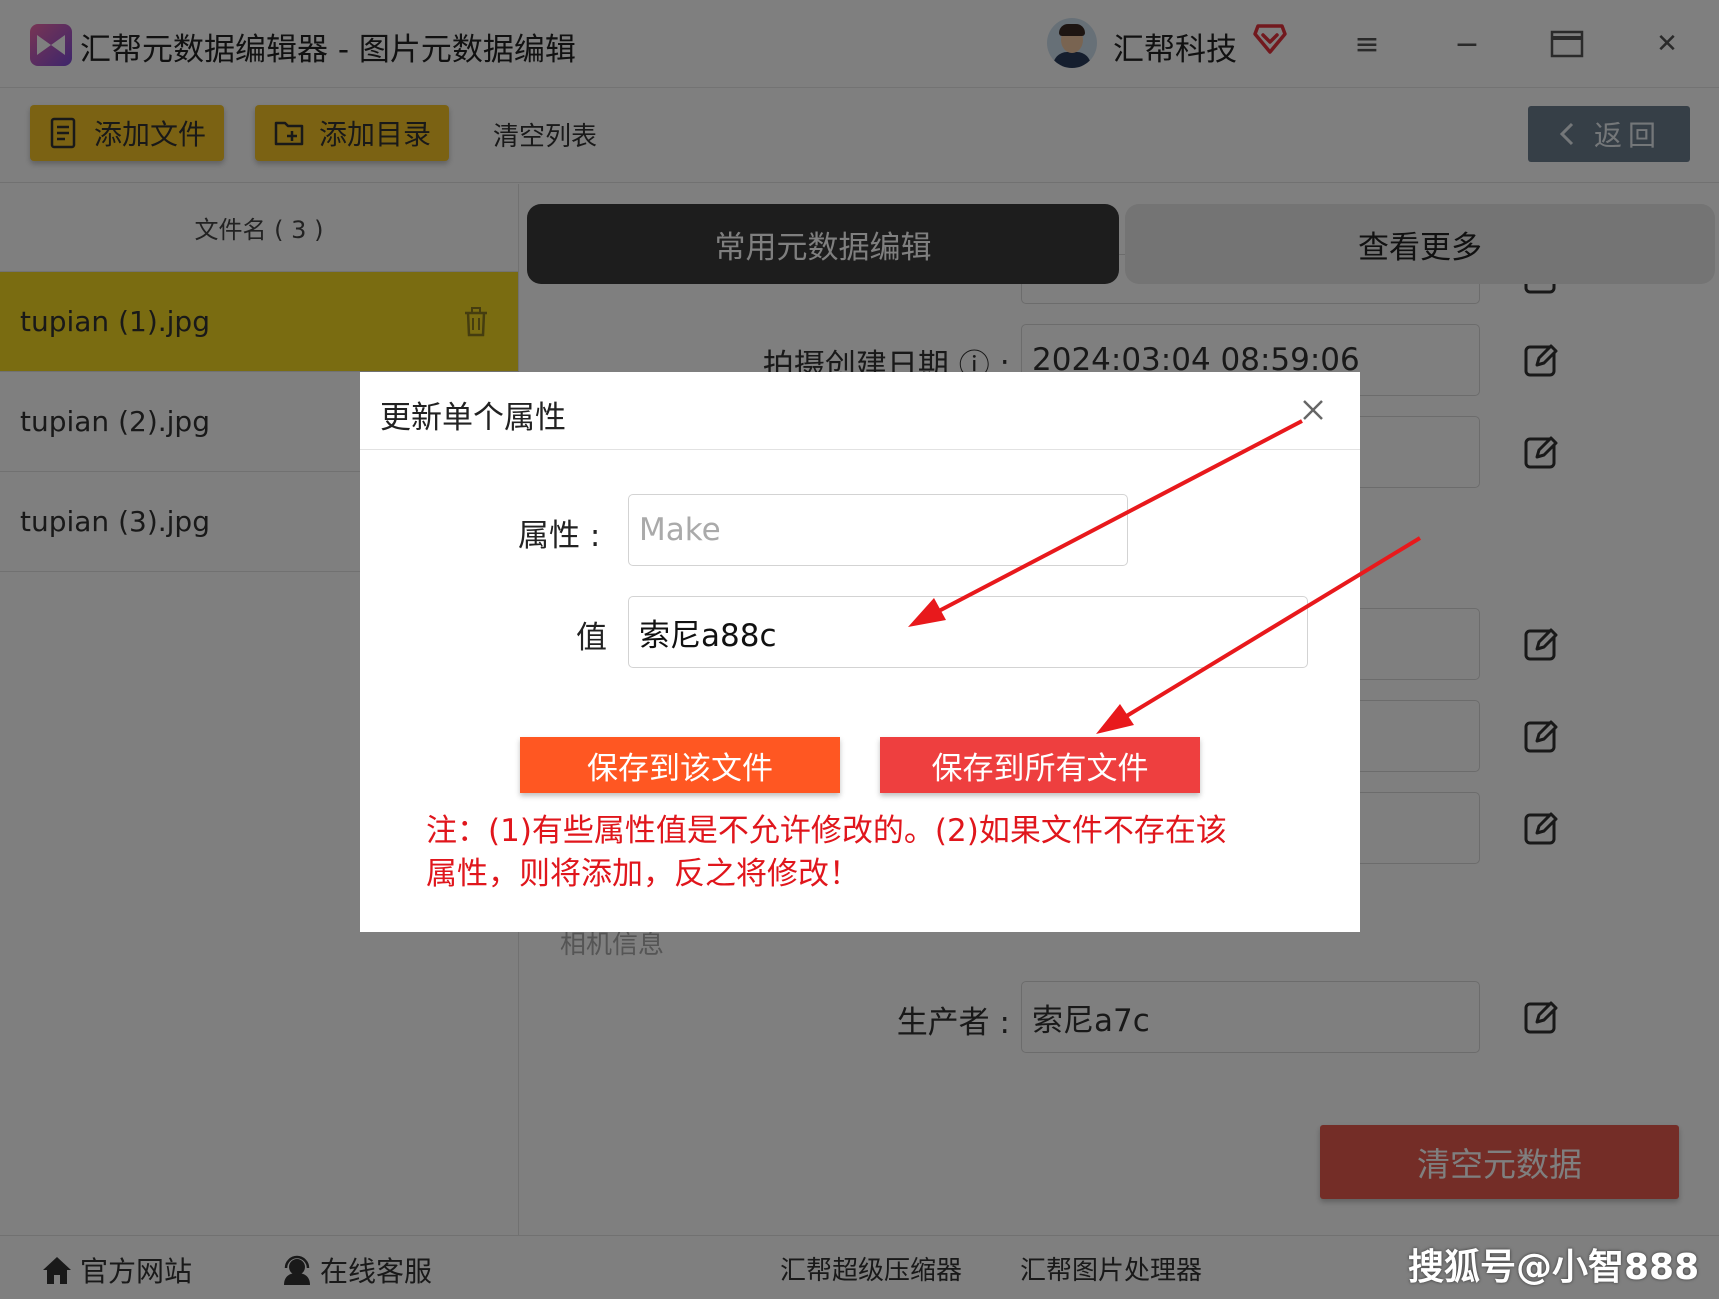 The image size is (1719, 1299). I want to click on save-to-all-files-button: 保存到所有文件, so click(1040, 765).